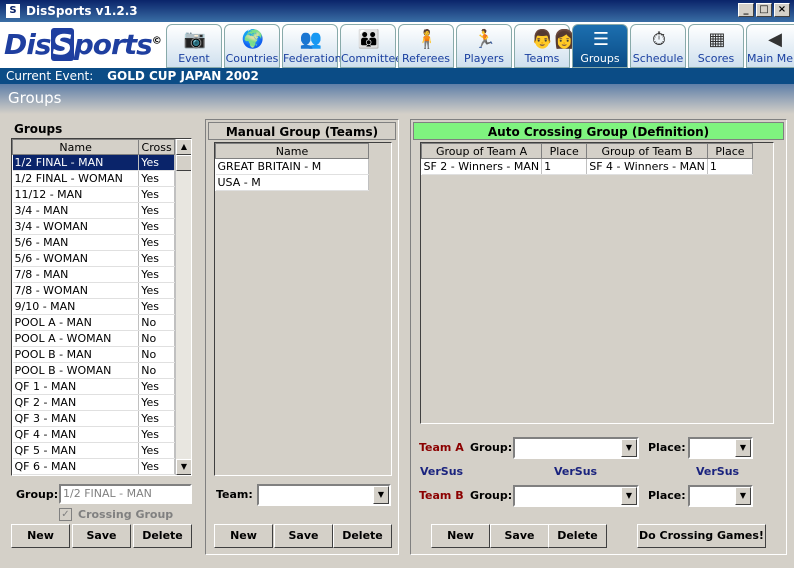  Describe the element at coordinates (93, 338) in the screenshot. I see `table-row: POOL A - WOMAN No` at that location.